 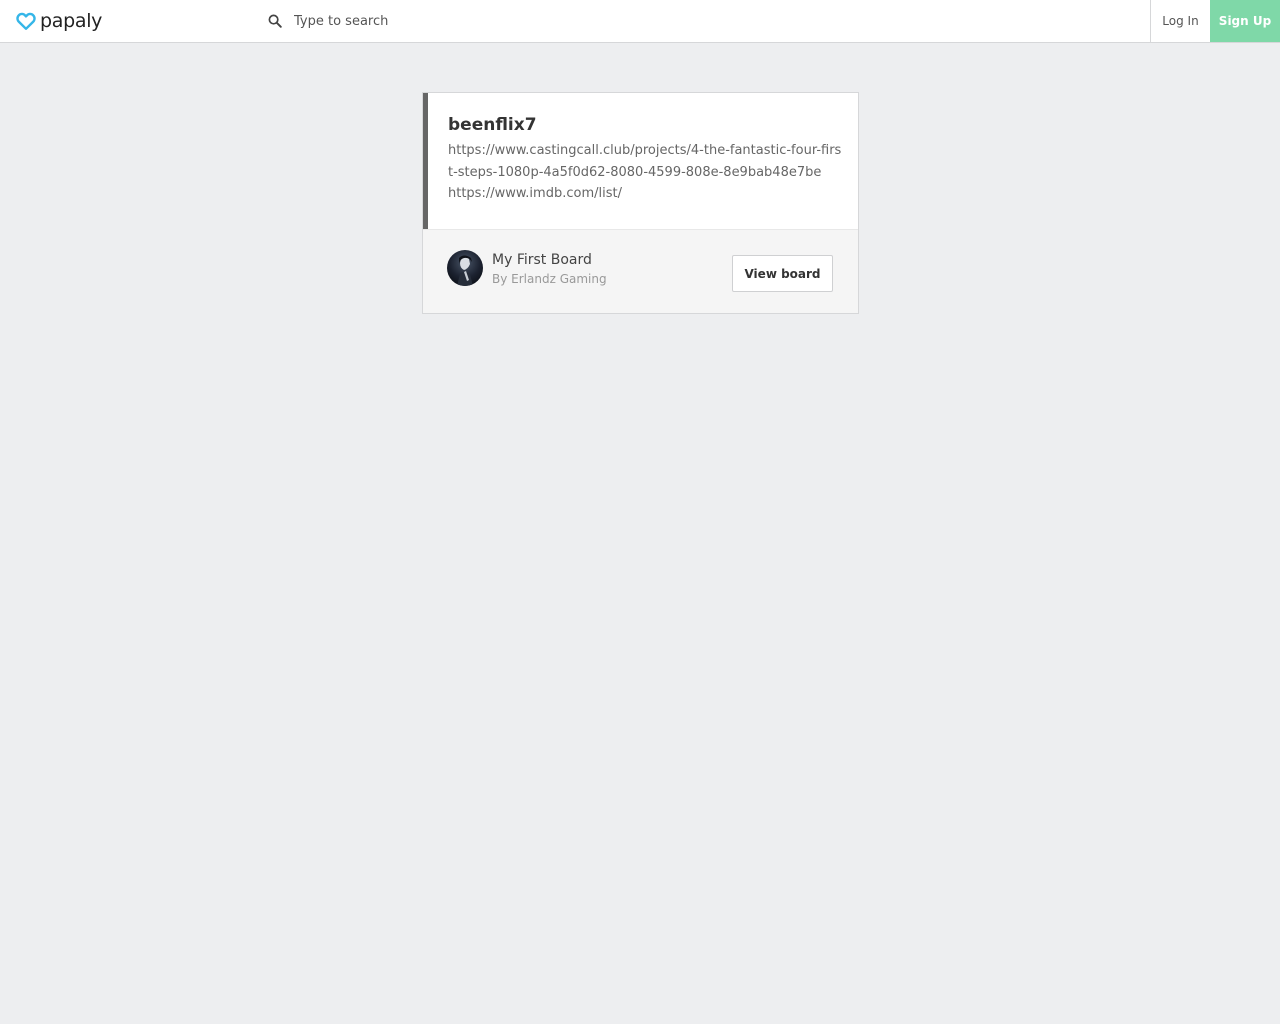 What do you see at coordinates (1180, 21) in the screenshot?
I see `login-button: Log In` at bounding box center [1180, 21].